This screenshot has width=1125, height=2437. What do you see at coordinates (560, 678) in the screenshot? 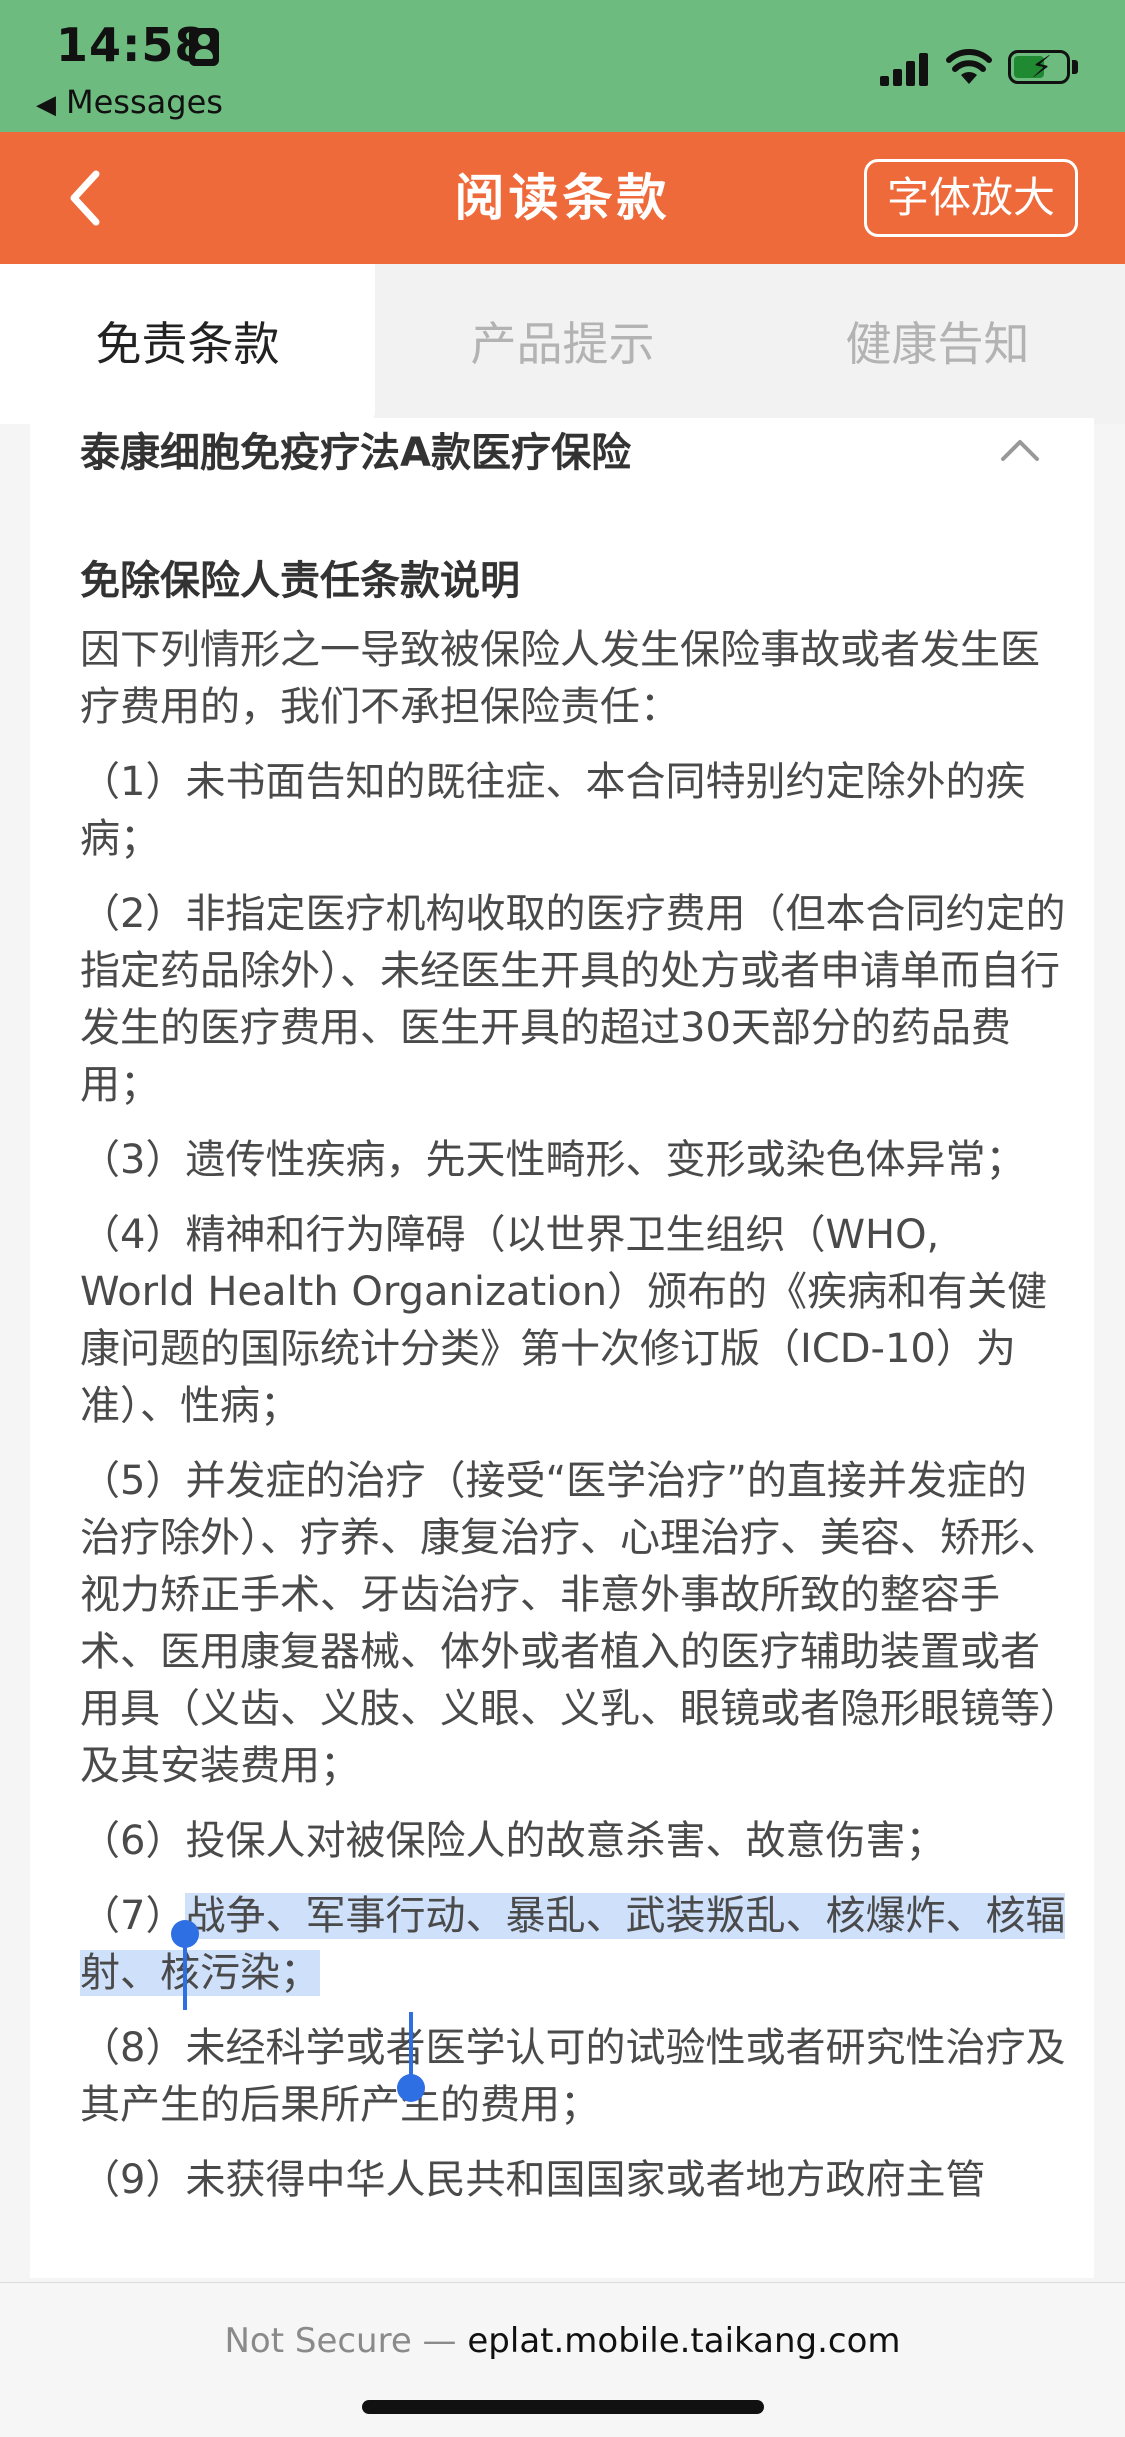
I see `intro-paragraph: 因下列情形之一导致被保险人发生保险事故或者发生医疗费用的，我们不承担保险责任：` at bounding box center [560, 678].